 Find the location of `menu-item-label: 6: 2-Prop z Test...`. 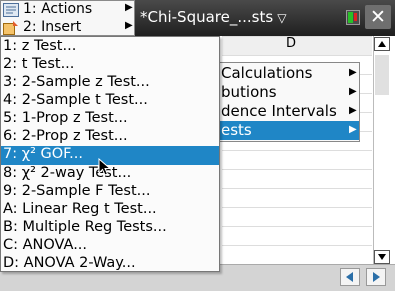

menu-item-label: 6: 2-Prop z Test... is located at coordinates (65, 136).